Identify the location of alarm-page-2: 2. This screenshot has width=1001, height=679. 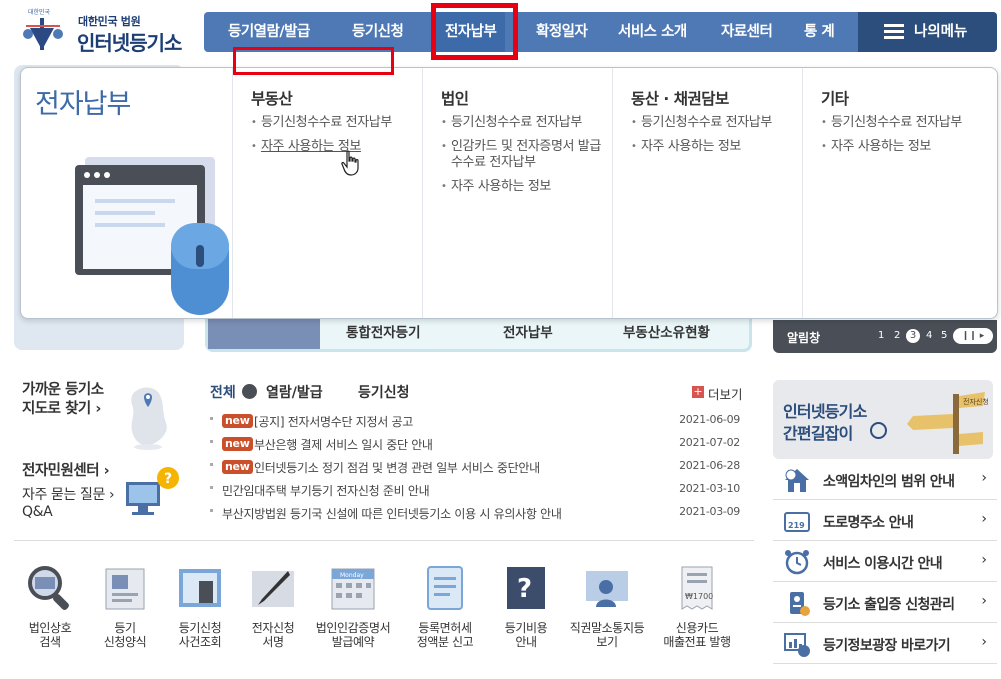
(897, 335).